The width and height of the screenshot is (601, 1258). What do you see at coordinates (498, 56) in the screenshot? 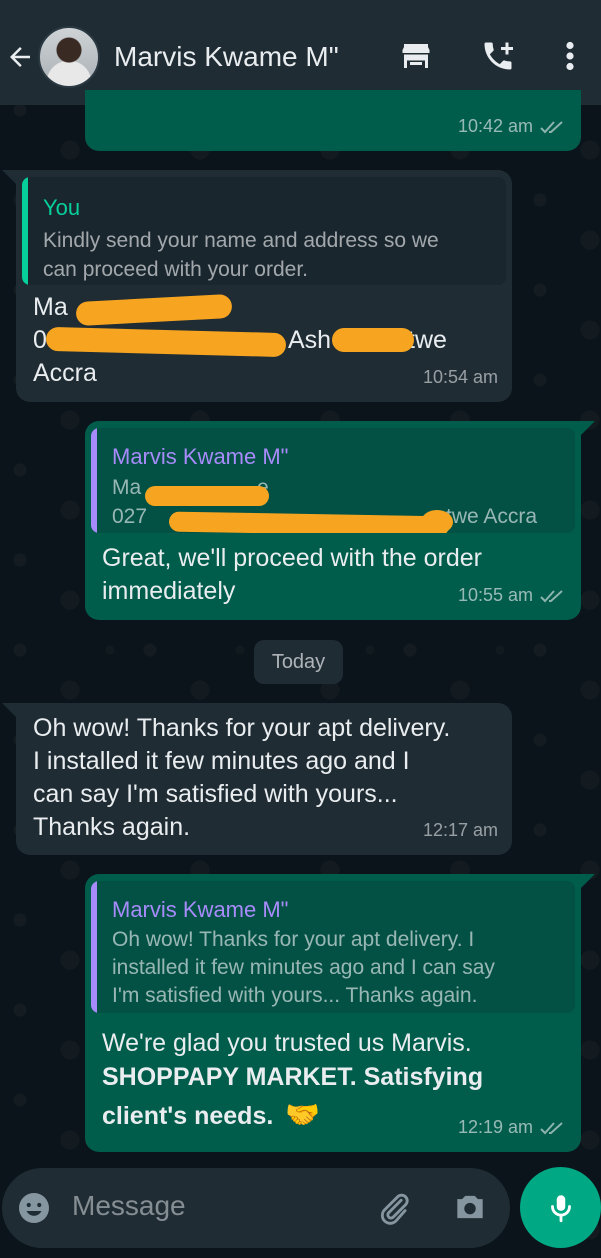
I see `add-call-icon` at bounding box center [498, 56].